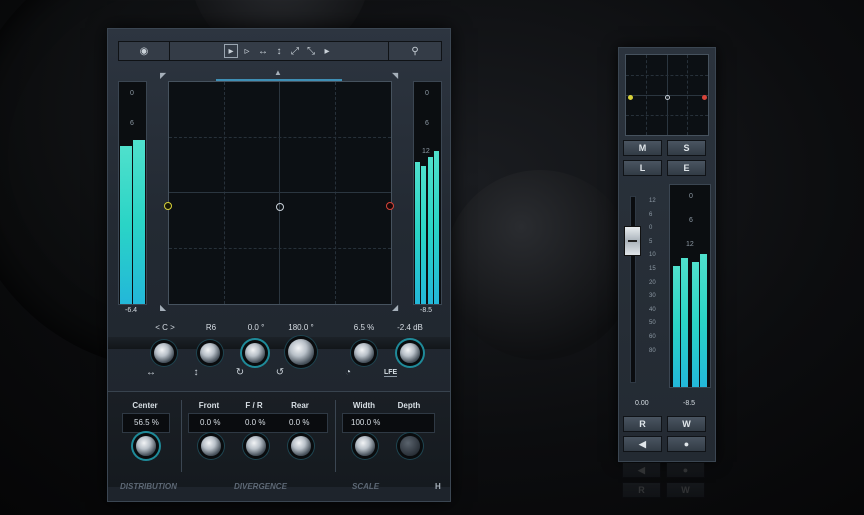 This screenshot has height=515, width=864. I want to click on write-button: W, so click(686, 424).